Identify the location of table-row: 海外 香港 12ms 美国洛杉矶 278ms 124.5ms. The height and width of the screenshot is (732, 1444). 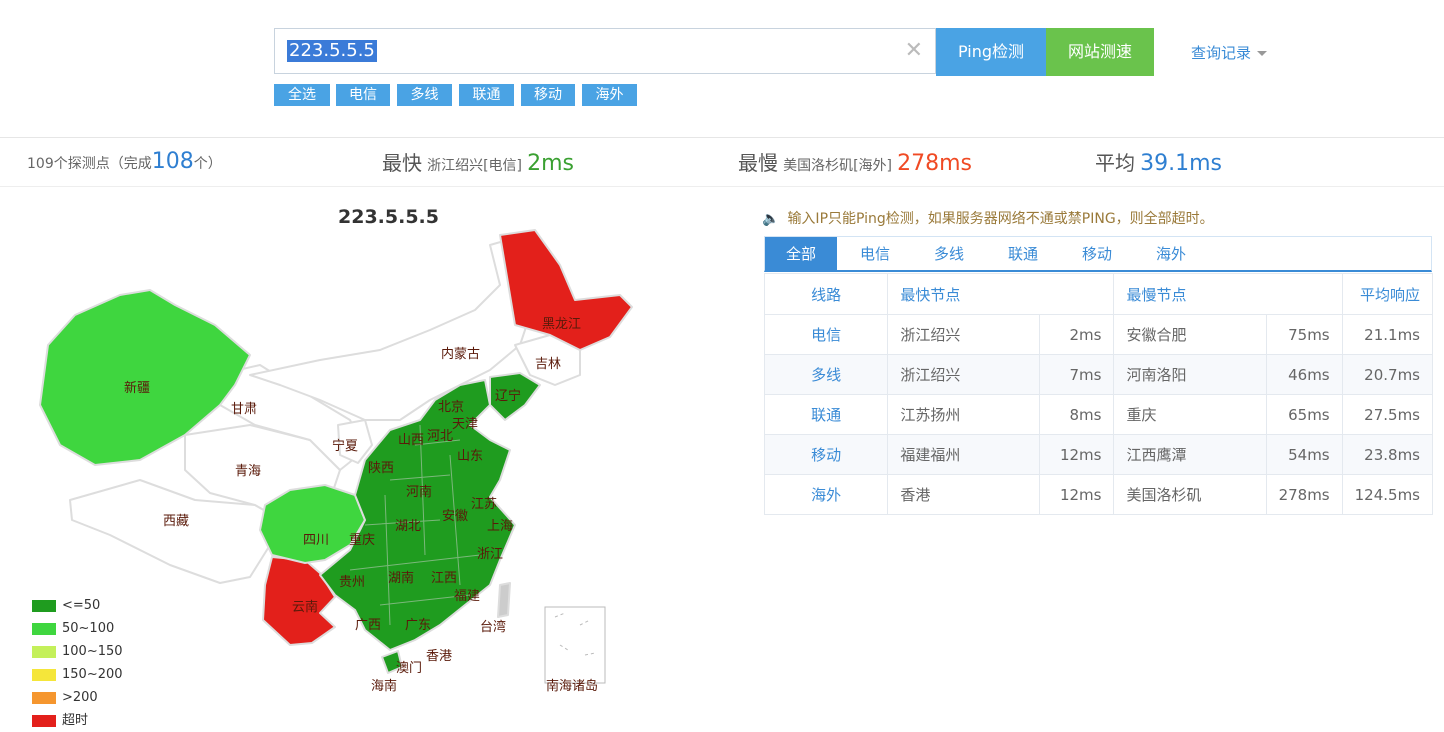
(1098, 494).